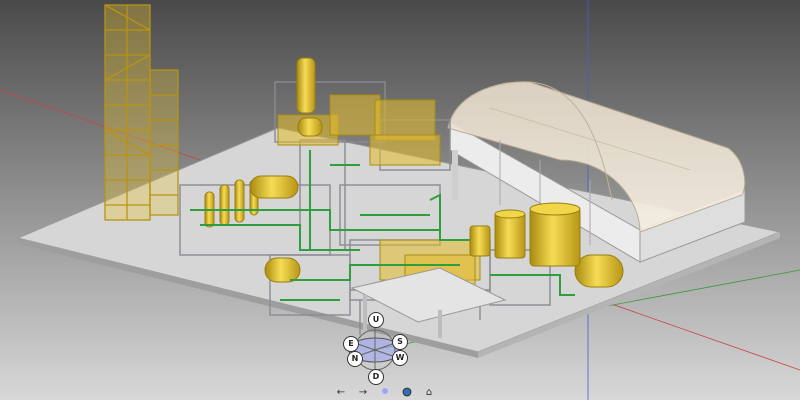 The height and width of the screenshot is (400, 800). I want to click on gizmo-up-label: U, so click(376, 320).